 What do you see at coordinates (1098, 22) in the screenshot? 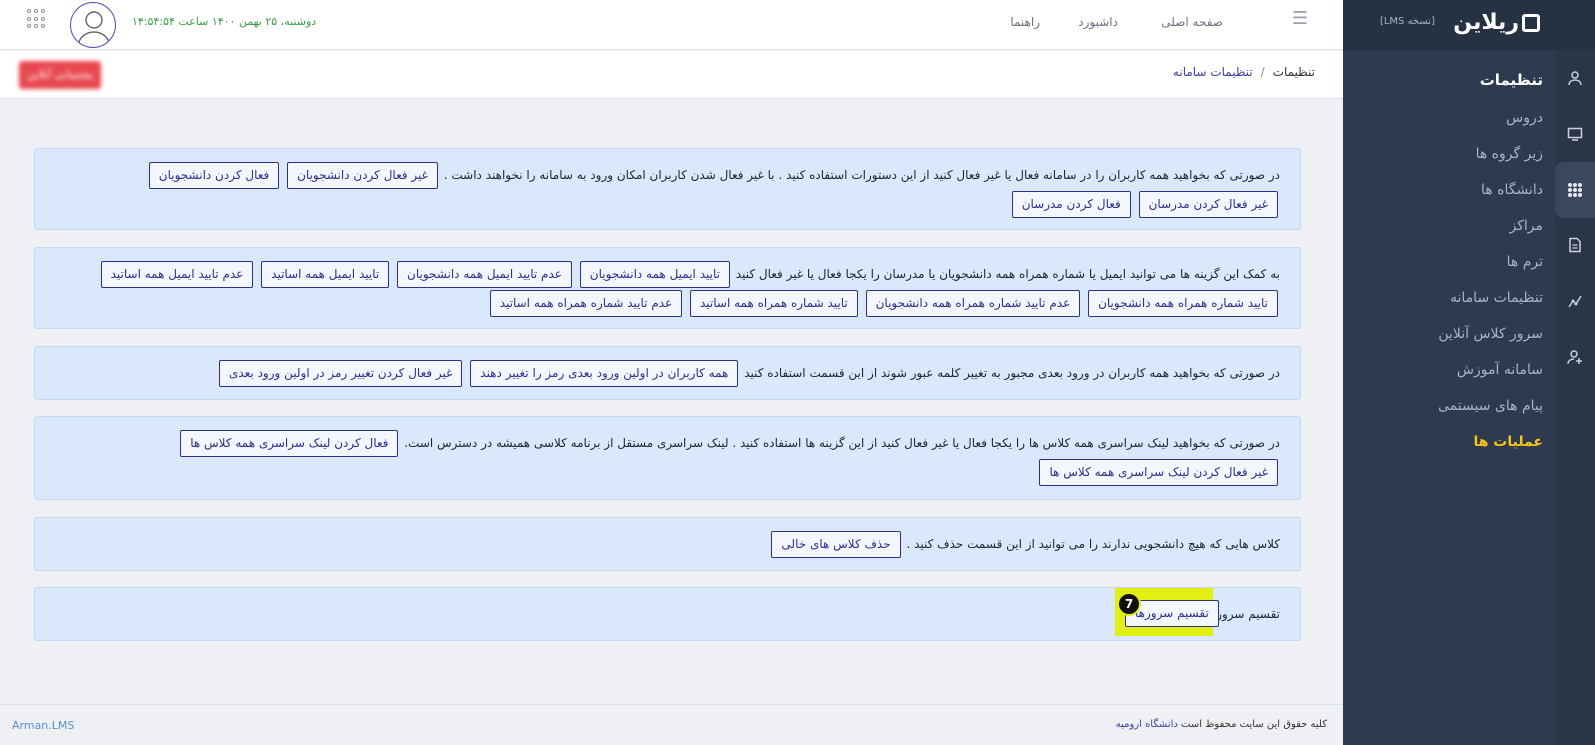
I see `nav-dashboard: داشبورد` at bounding box center [1098, 22].